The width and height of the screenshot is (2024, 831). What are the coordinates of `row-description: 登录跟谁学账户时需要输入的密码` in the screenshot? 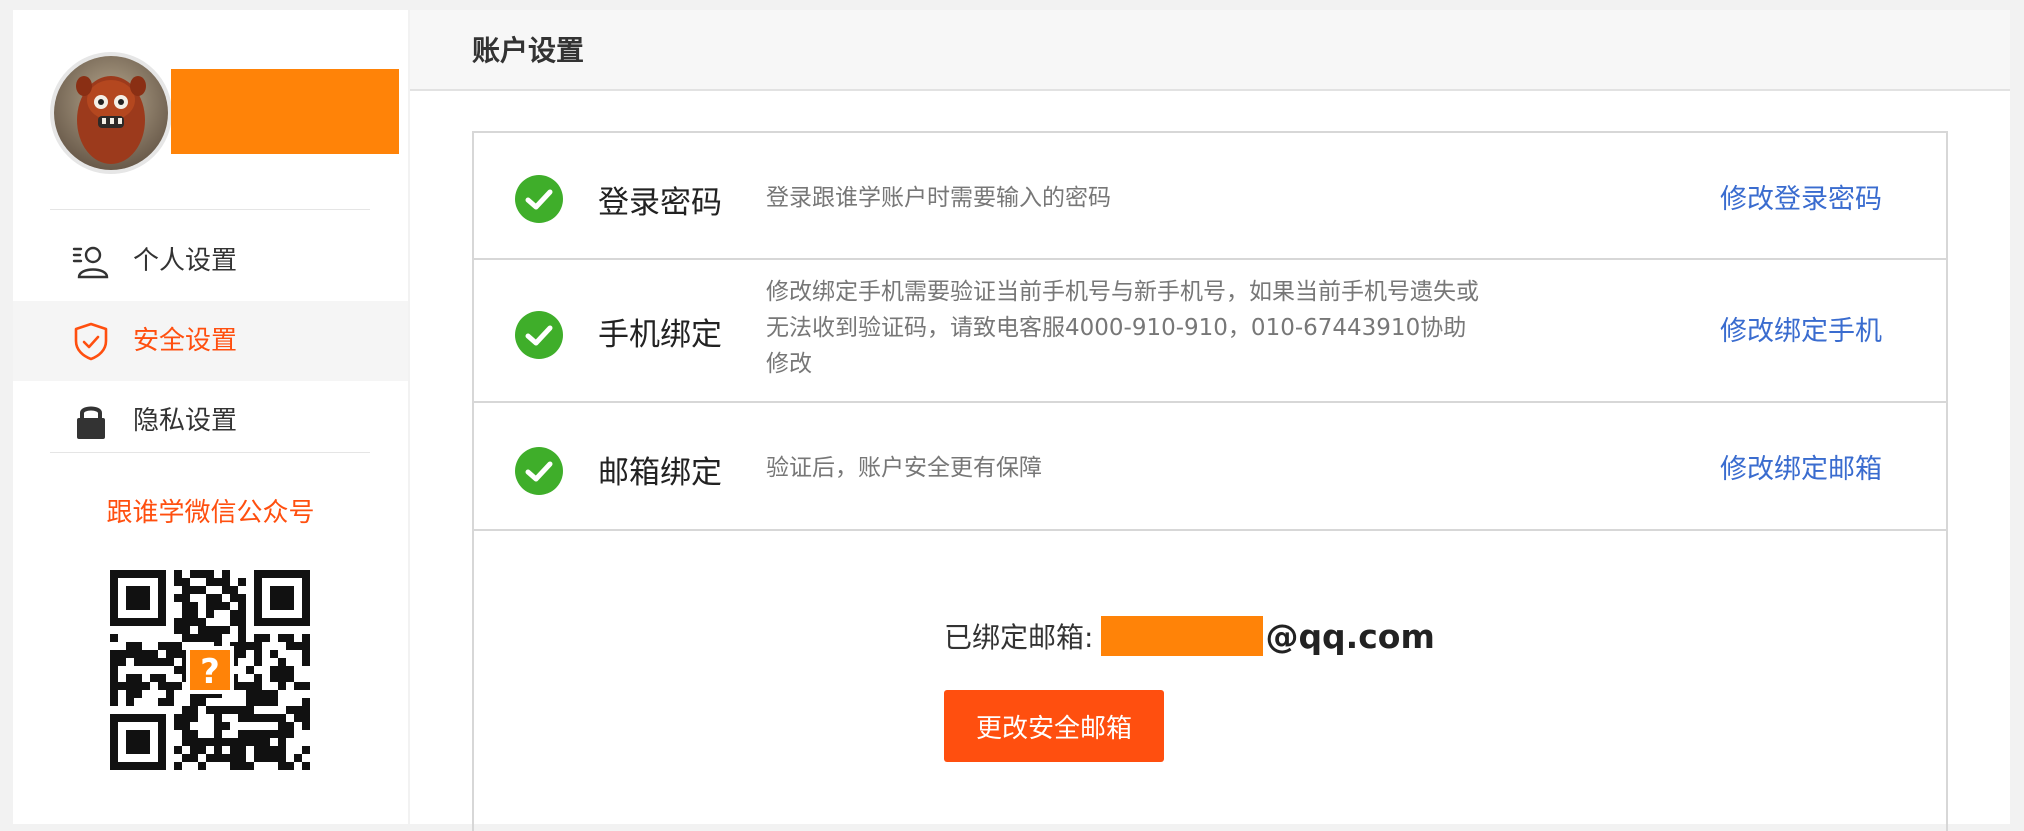 It's located at (938, 198).